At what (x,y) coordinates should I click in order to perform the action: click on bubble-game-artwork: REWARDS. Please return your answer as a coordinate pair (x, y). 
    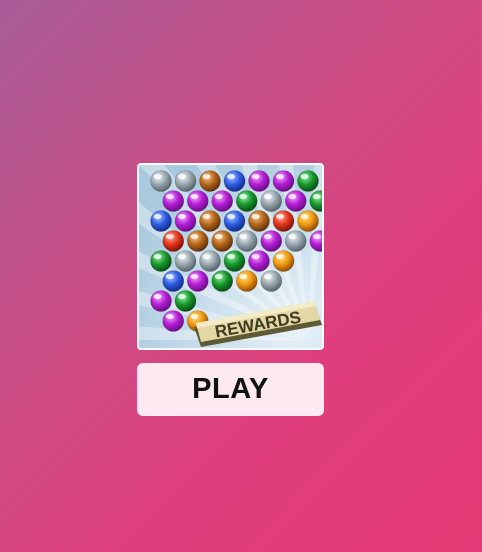
    Looking at the image, I should click on (230, 256).